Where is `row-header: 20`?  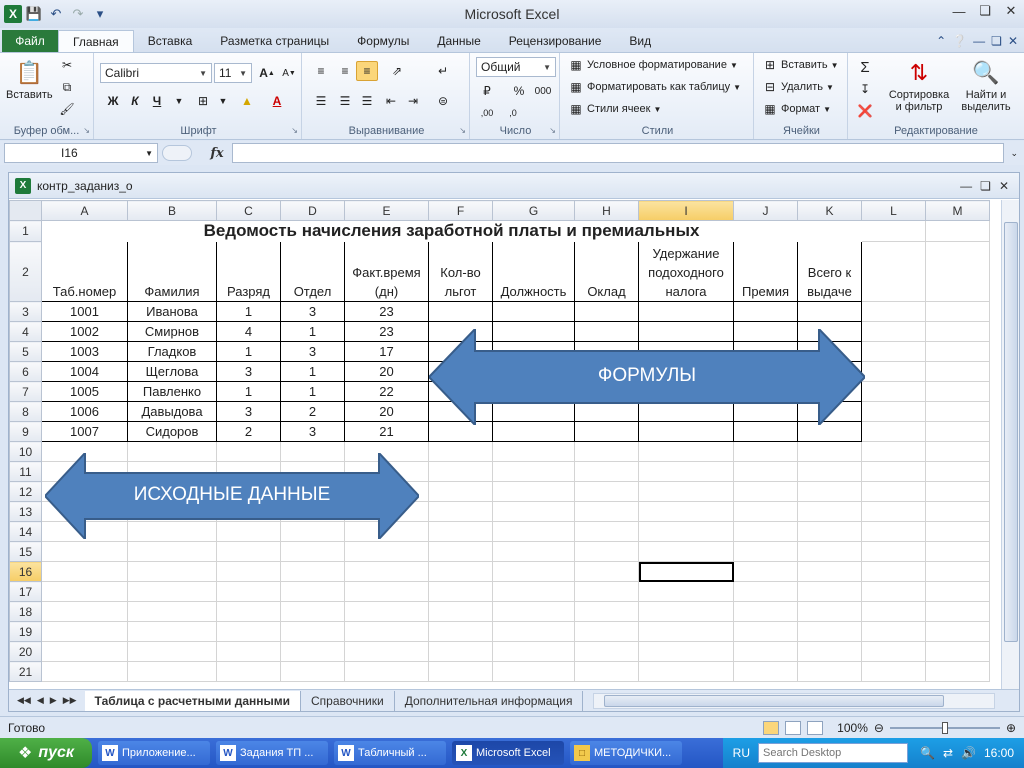 row-header: 20 is located at coordinates (25, 651).